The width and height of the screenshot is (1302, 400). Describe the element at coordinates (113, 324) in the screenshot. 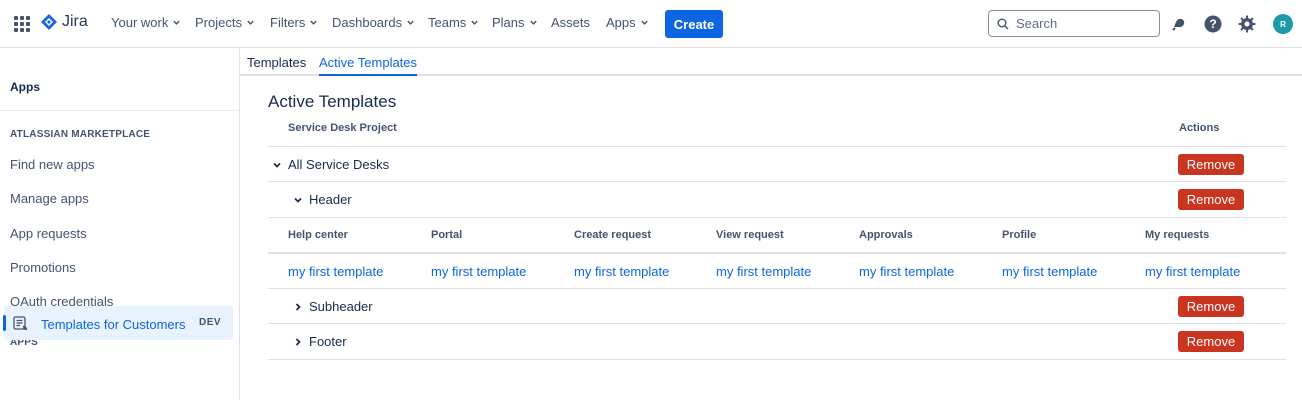

I see `sidebar-item-label: Templates for Customers` at that location.